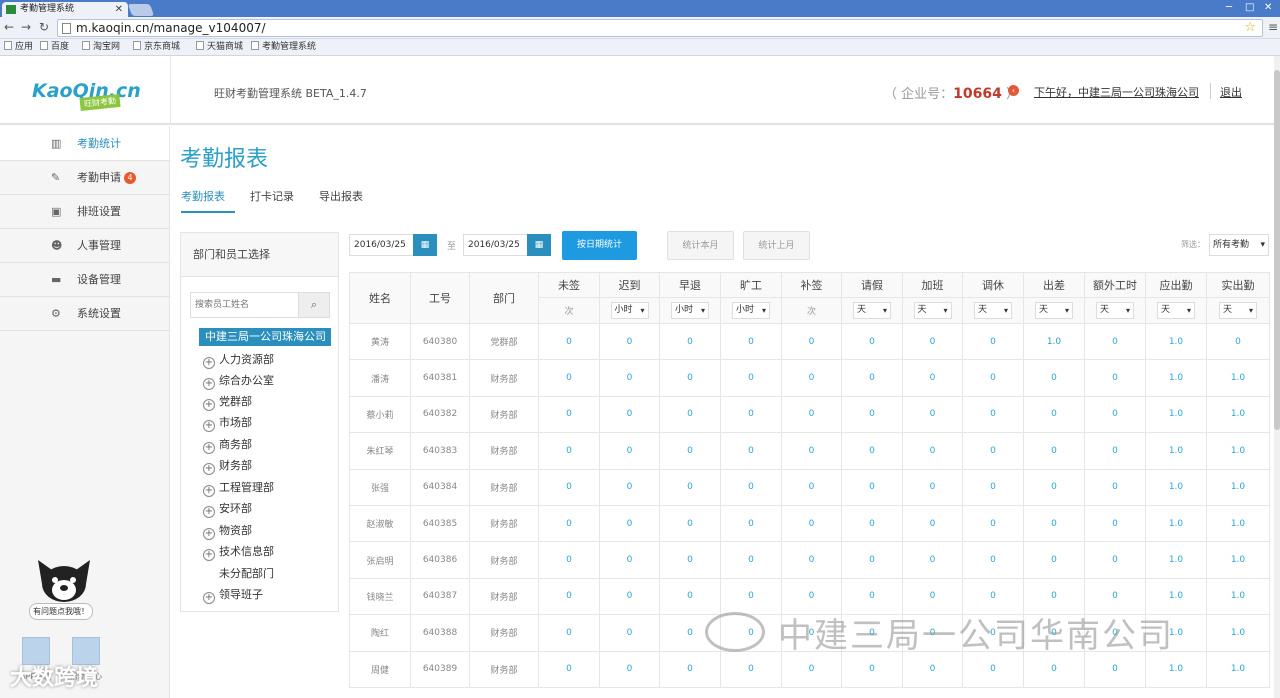 This screenshot has height=698, width=1280. What do you see at coordinates (101, 47) in the screenshot?
I see `bookmark-taobao: 淘宝网` at bounding box center [101, 47].